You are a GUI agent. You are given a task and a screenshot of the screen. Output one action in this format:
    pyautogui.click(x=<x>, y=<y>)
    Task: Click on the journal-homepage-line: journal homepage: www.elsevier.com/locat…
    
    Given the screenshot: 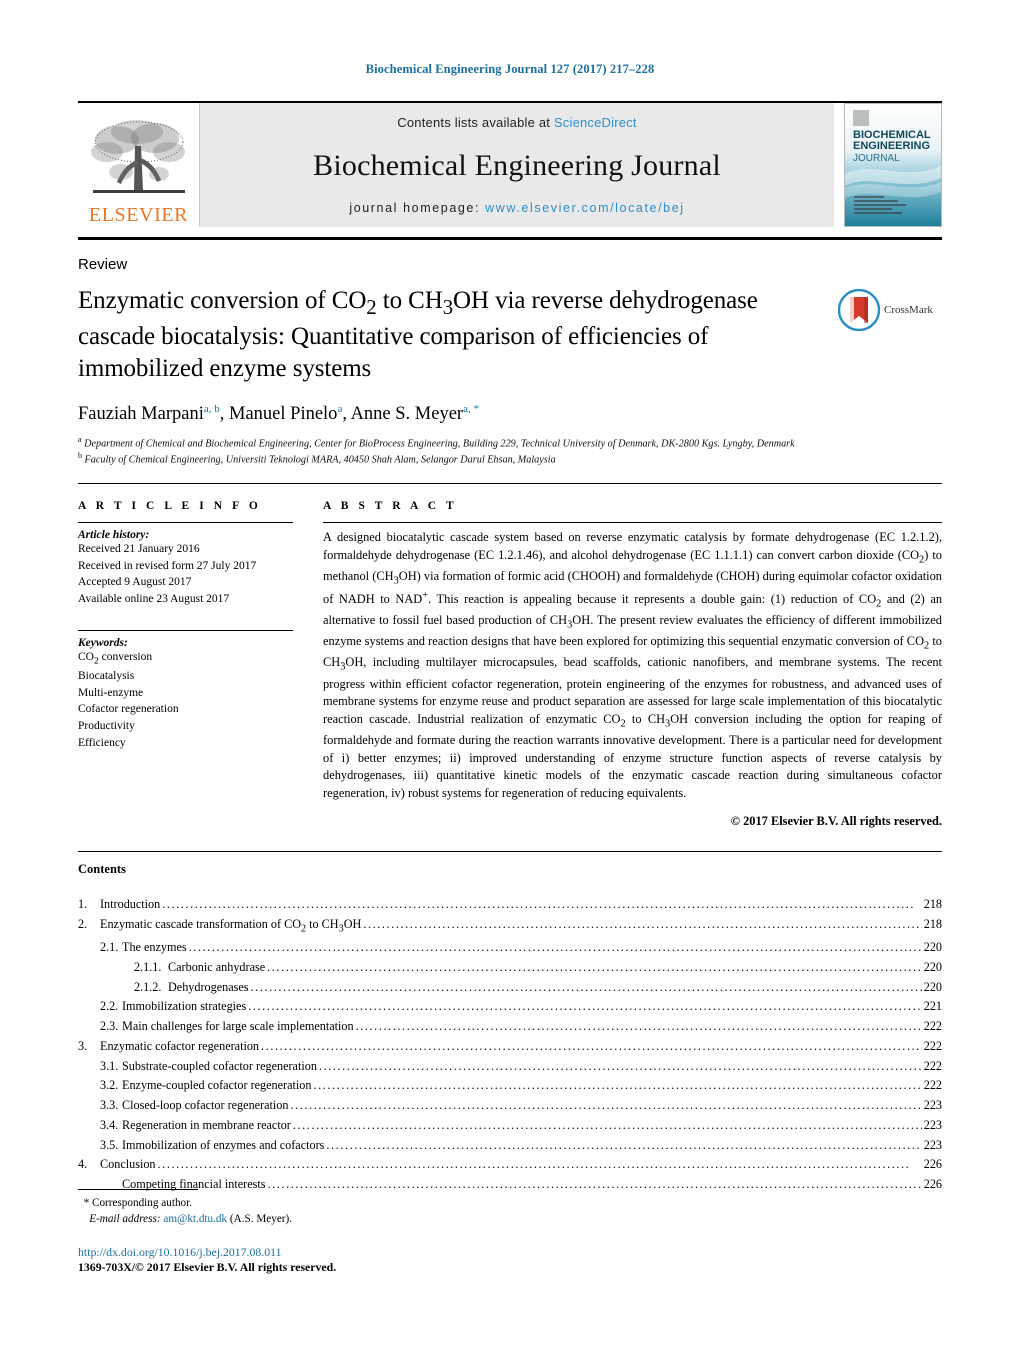 What is the action you would take?
    pyautogui.click(x=516, y=208)
    